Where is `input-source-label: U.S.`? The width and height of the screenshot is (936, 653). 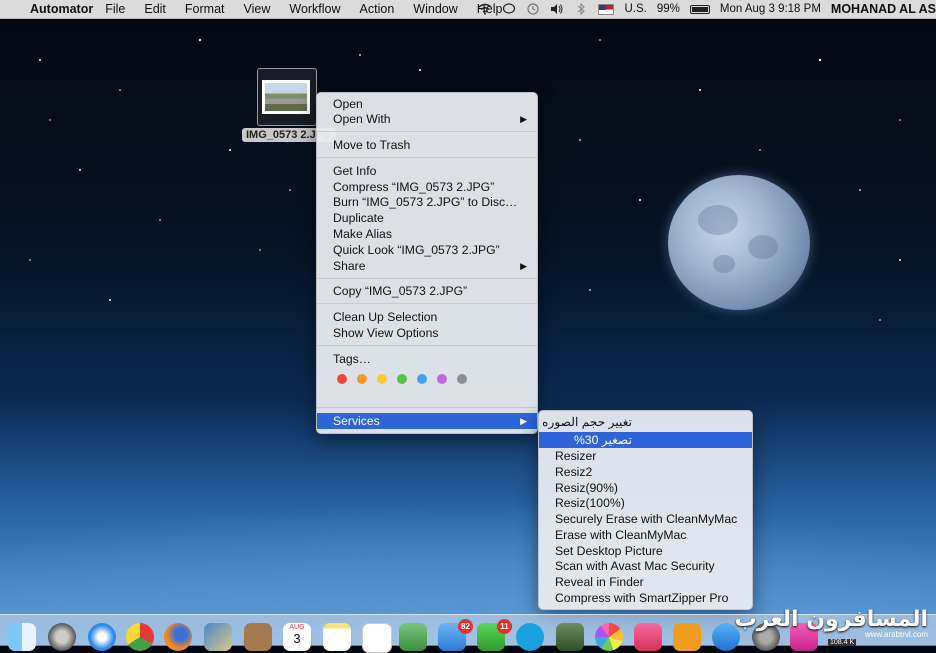
input-source-label: U.S. is located at coordinates (635, 9).